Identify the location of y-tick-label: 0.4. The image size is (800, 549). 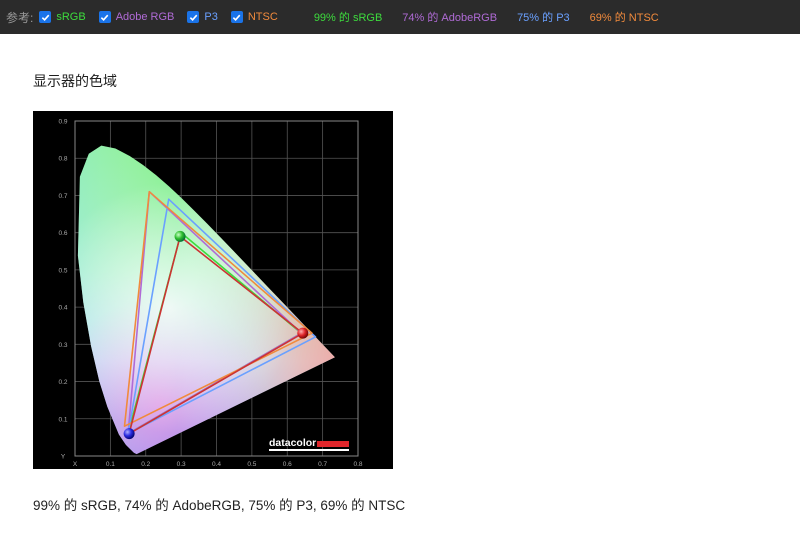
(62, 308).